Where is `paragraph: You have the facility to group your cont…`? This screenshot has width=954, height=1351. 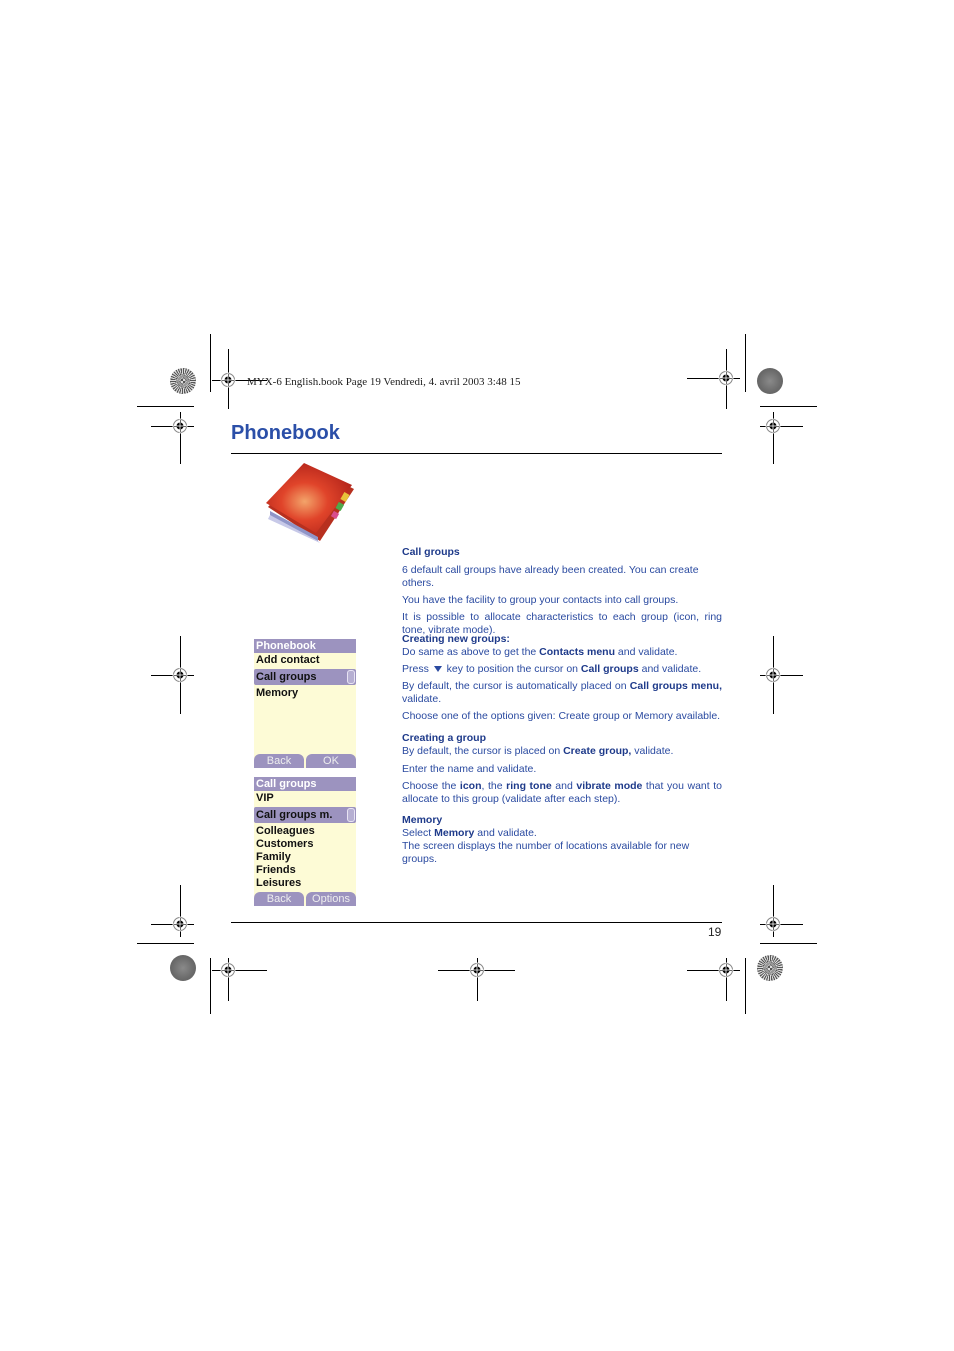 paragraph: You have the facility to group your cont… is located at coordinates (540, 600).